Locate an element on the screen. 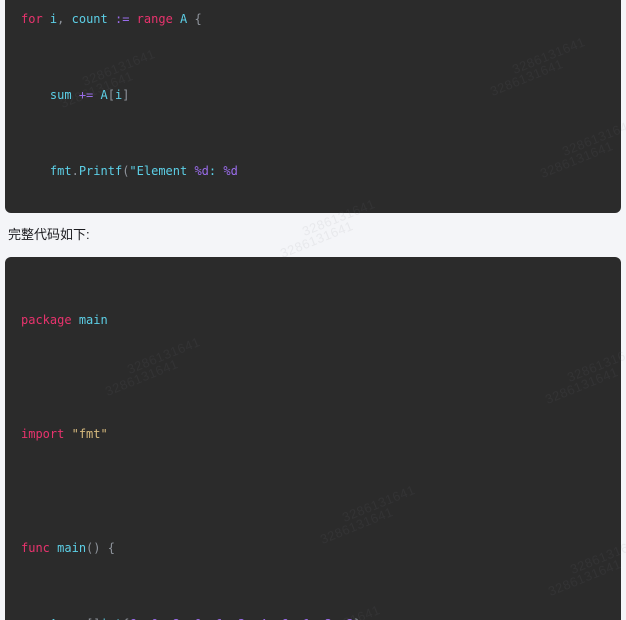  code-line: for i, count := range A { is located at coordinates (111, 19).